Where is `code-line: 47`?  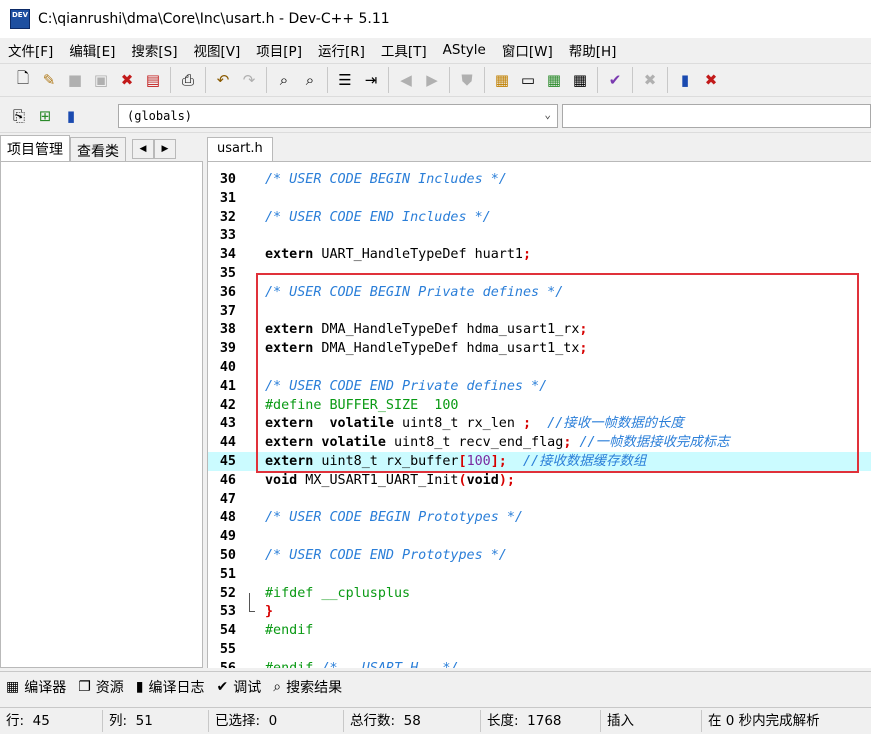
code-line: 47 is located at coordinates (539, 499).